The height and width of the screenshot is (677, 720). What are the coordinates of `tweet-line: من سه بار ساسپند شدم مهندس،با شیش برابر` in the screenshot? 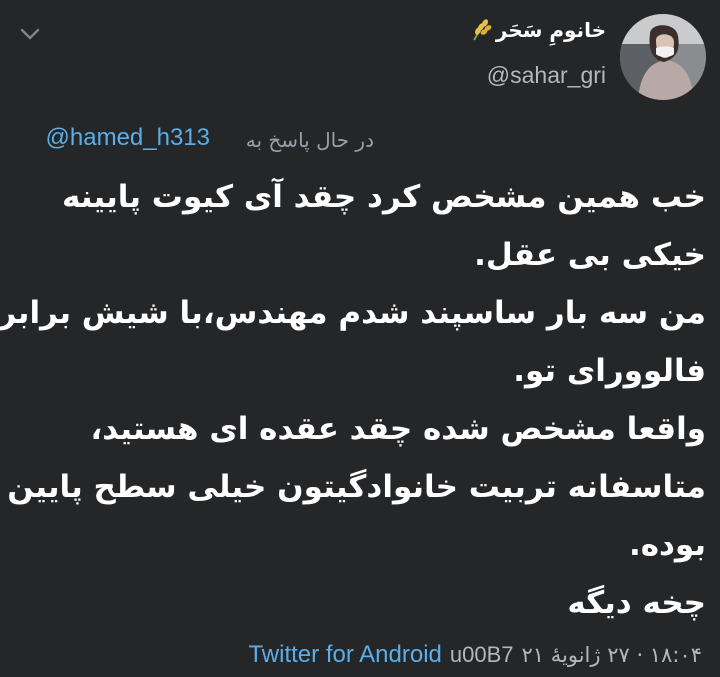 It's located at (353, 313).